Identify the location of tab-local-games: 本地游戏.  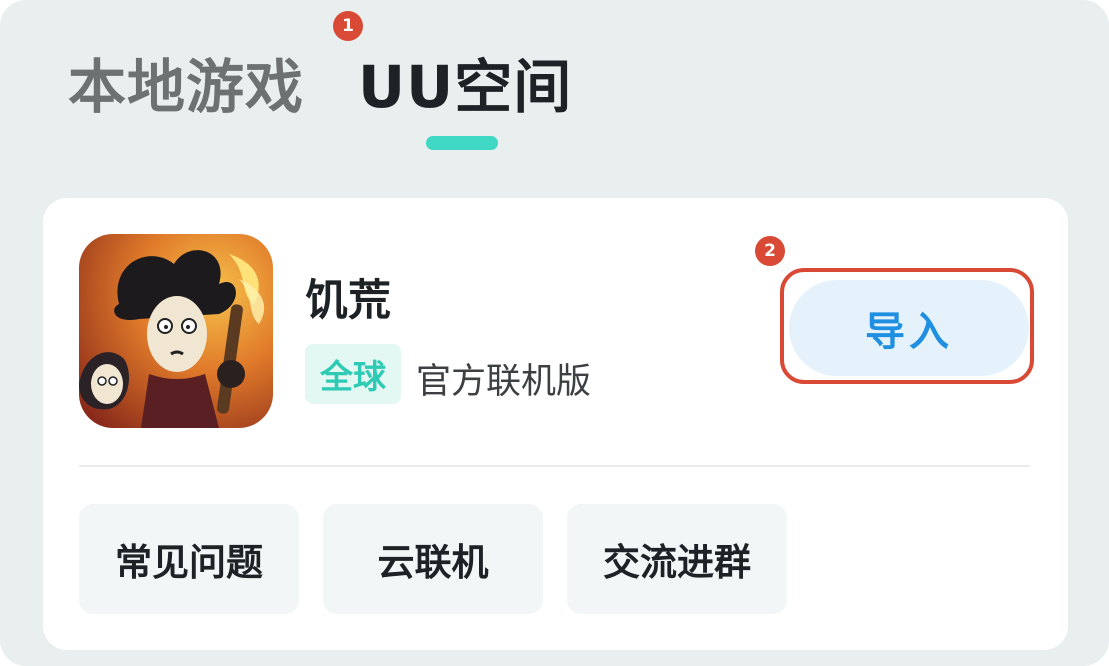
(186, 82).